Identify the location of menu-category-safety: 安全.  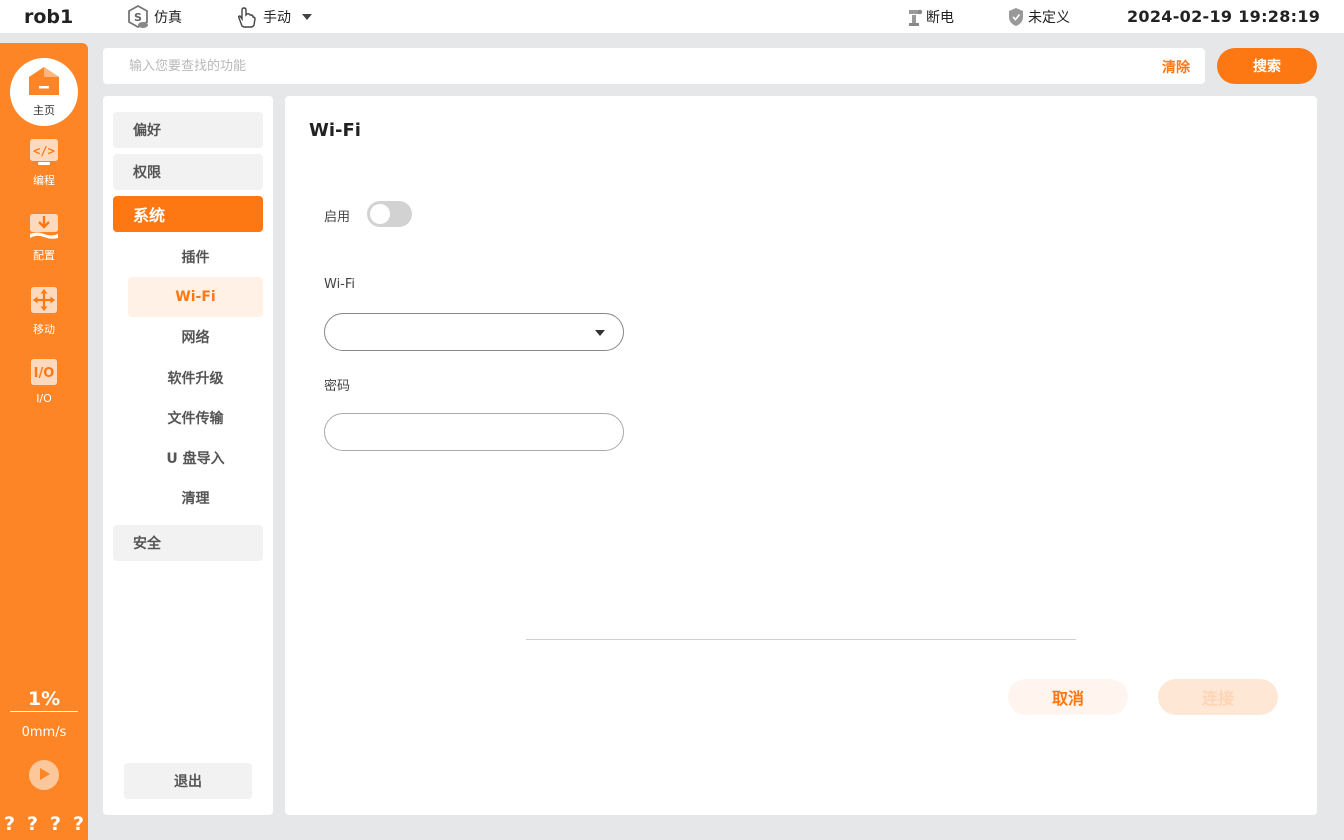
(188, 543).